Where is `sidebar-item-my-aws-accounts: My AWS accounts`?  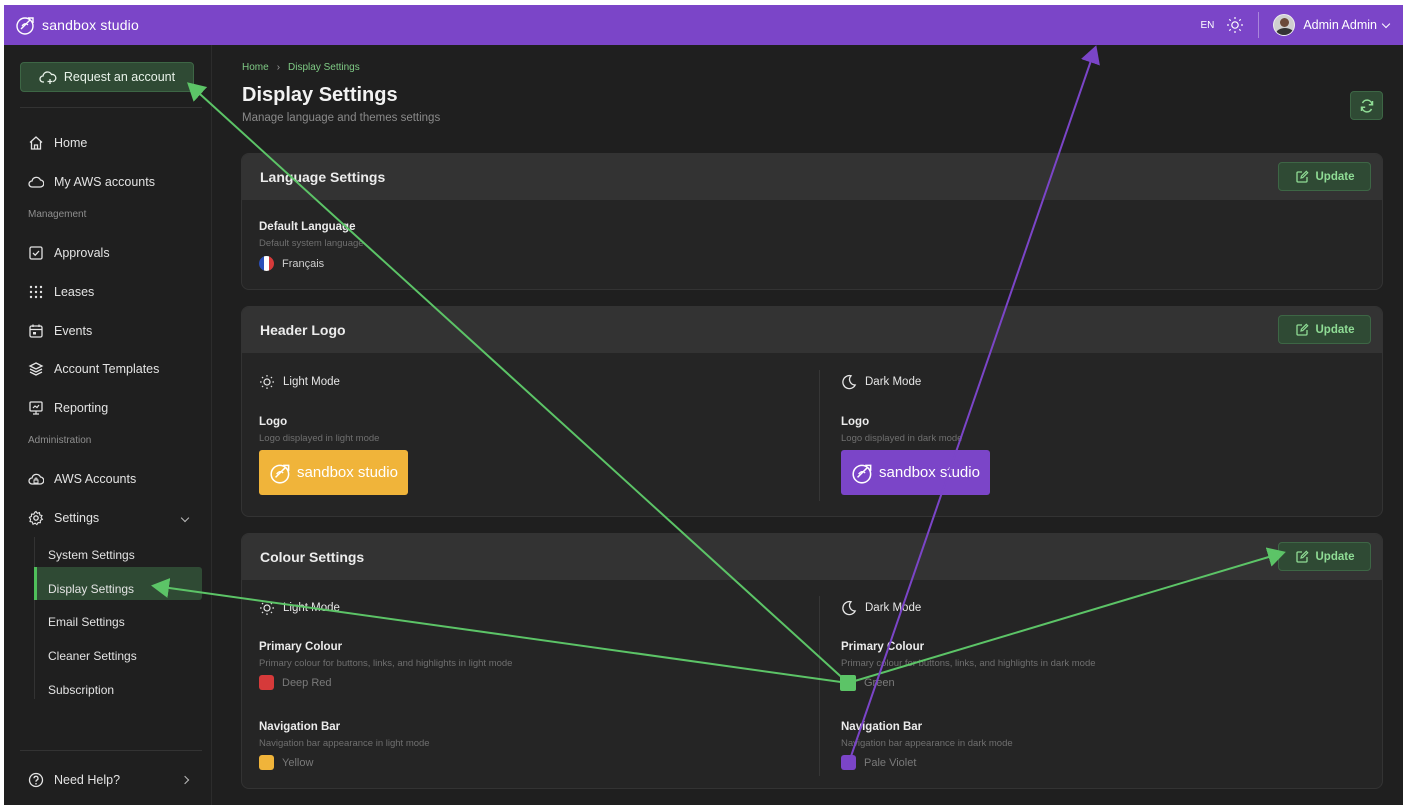
sidebar-item-my-aws-accounts: My AWS accounts is located at coordinates (91, 182).